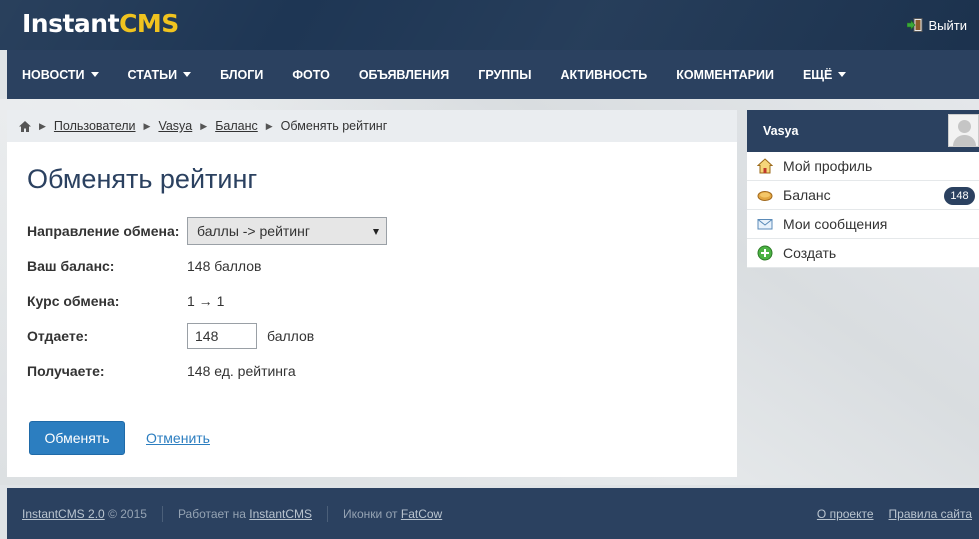 This screenshot has height=539, width=979. Describe the element at coordinates (810, 253) in the screenshot. I see `sidebar-item-label: Создать` at that location.